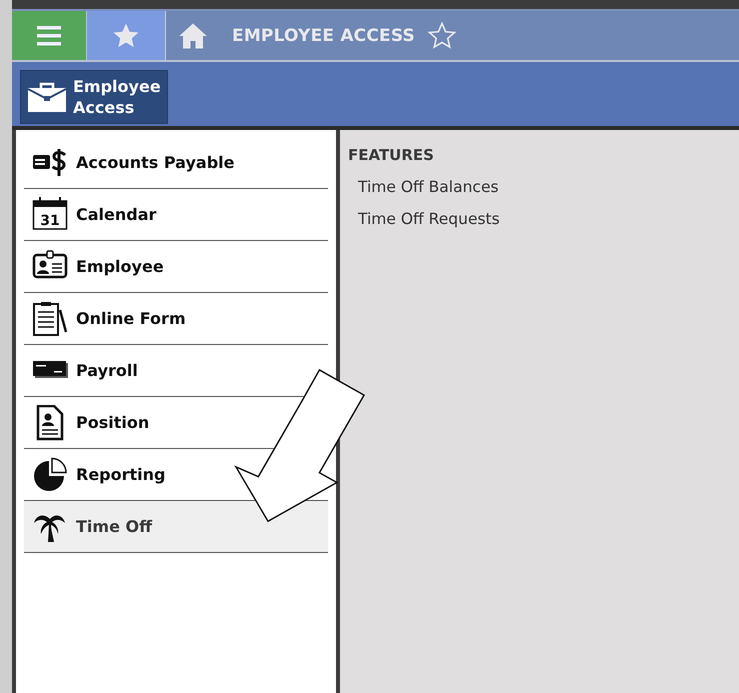  What do you see at coordinates (126, 35) in the screenshot?
I see `favorites-button` at bounding box center [126, 35].